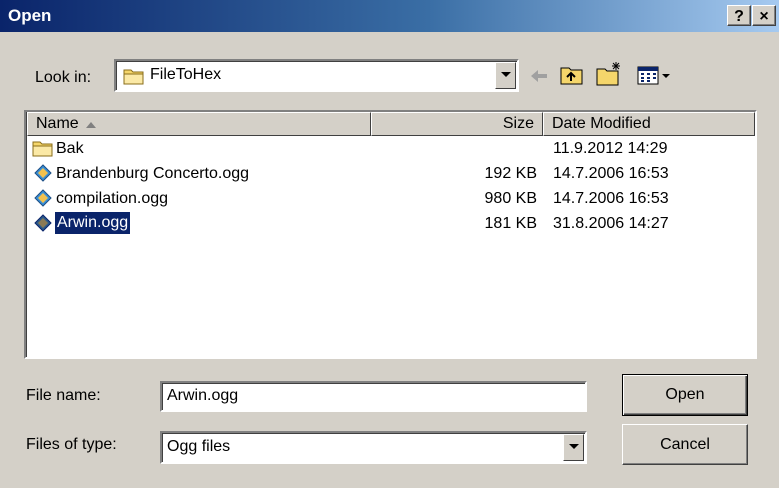 Image resolution: width=779 pixels, height=488 pixels. I want to click on look-in-value: FileToHex, so click(186, 74).